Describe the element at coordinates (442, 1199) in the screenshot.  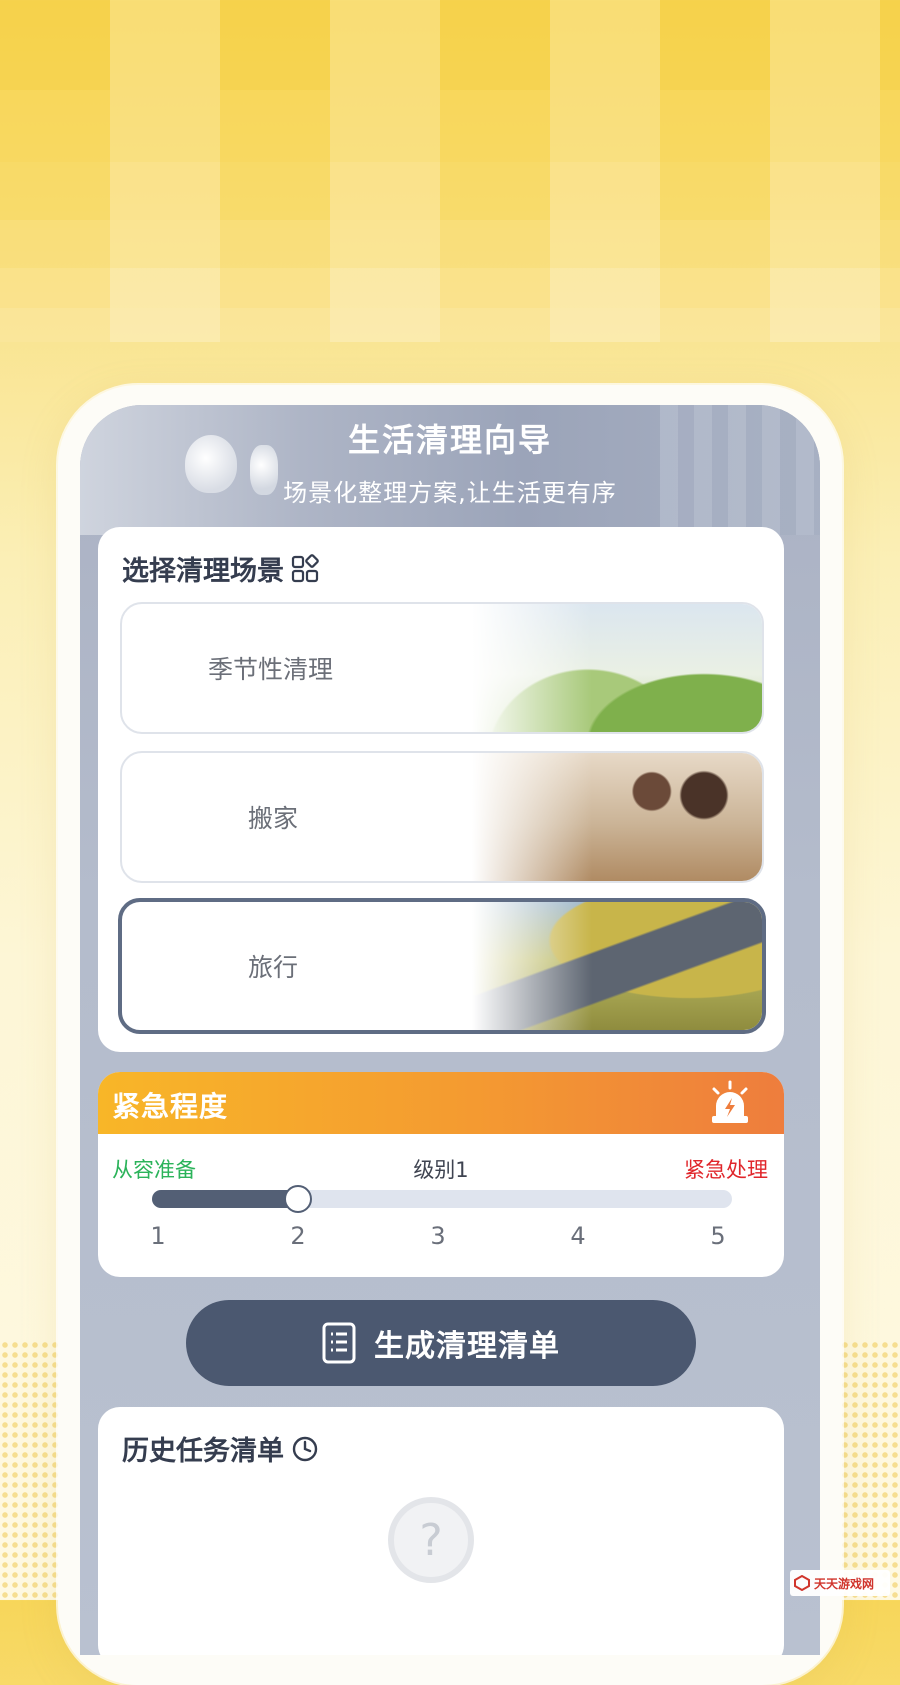
I see `urgency-slider` at that location.